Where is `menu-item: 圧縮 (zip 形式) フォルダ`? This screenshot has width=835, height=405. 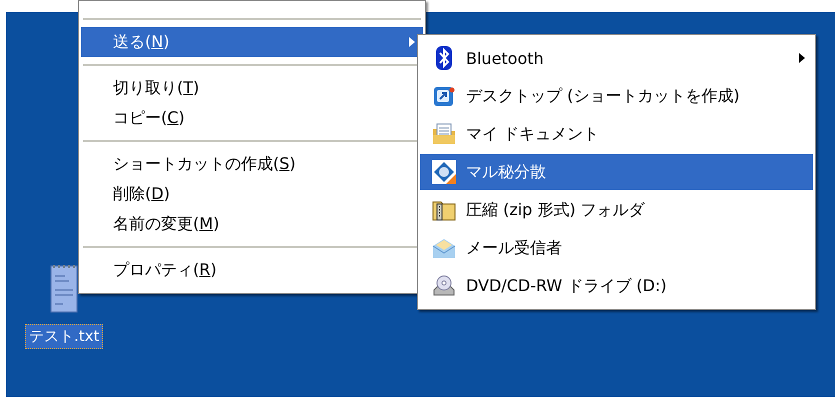
menu-item: 圧縮 (zip 形式) フォルダ is located at coordinates (616, 210).